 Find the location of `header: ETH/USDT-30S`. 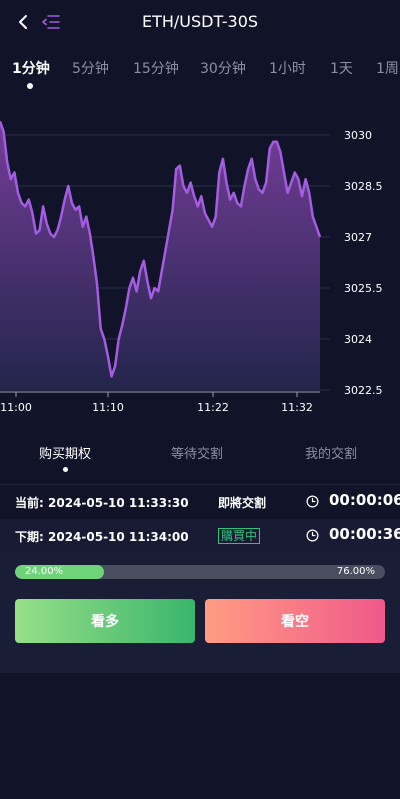

header: ETH/USDT-30S is located at coordinates (200, 22).